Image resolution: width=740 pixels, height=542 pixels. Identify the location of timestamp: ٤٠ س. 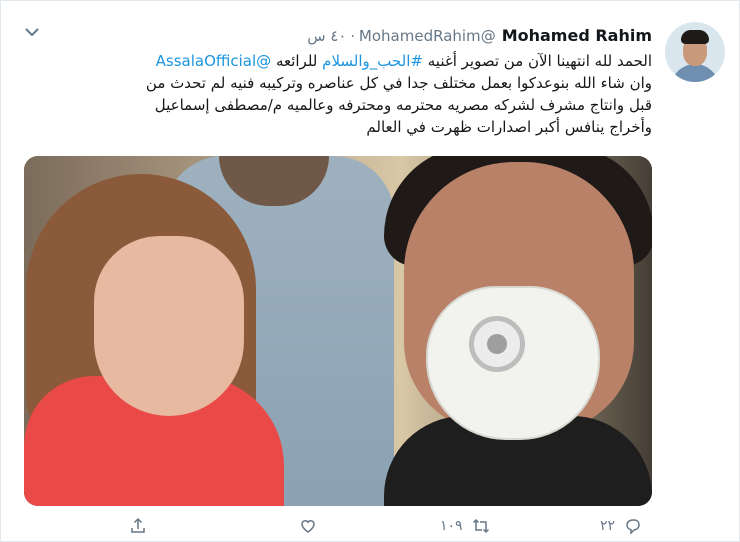
(326, 36).